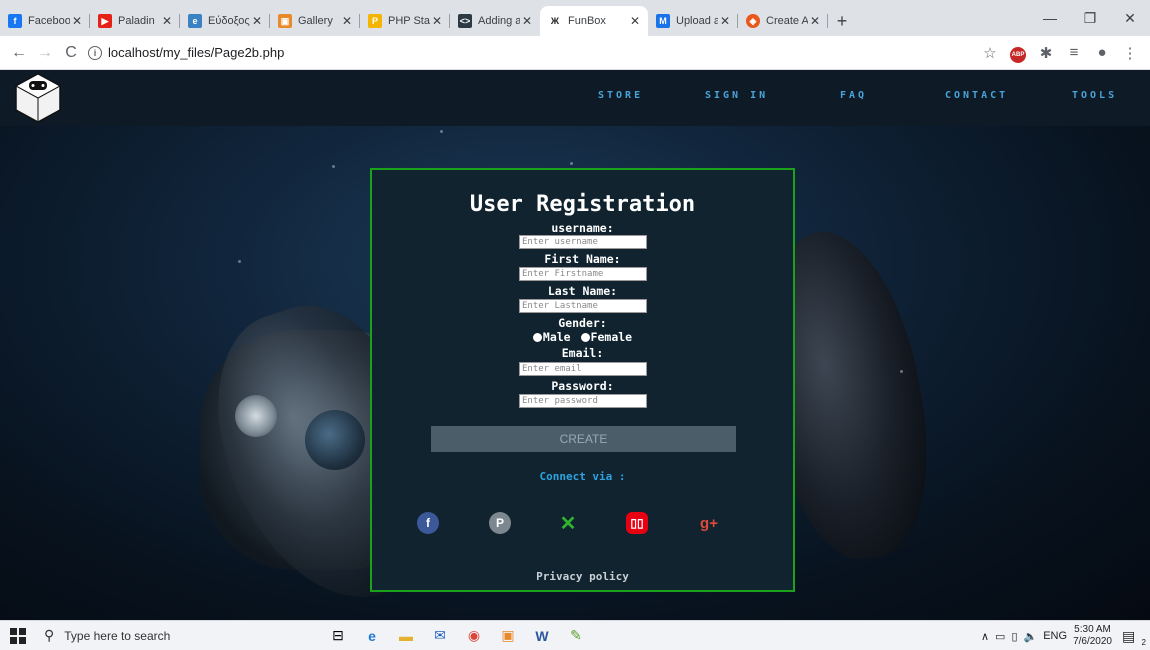 The height and width of the screenshot is (650, 1150). Describe the element at coordinates (406, 635) in the screenshot. I see `file-explorer-icon: ▬` at that location.